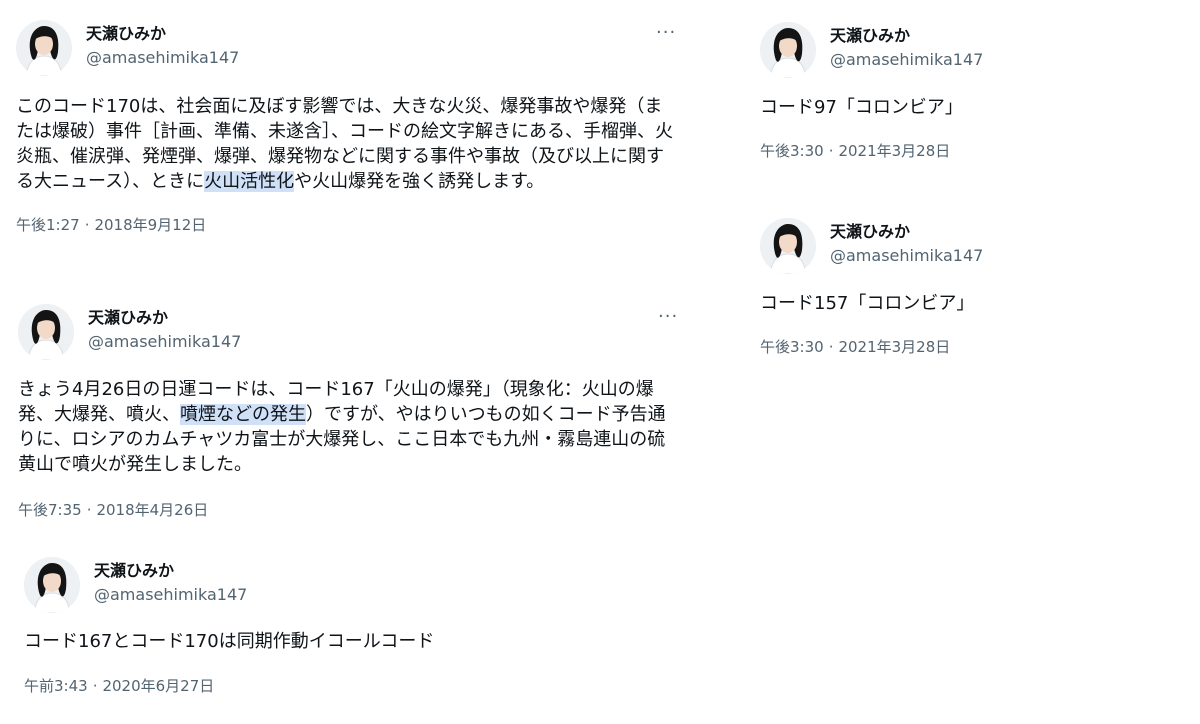 The image size is (1200, 724). What do you see at coordinates (158, 686) in the screenshot?
I see `tweet-date: 2020年6月27日` at bounding box center [158, 686].